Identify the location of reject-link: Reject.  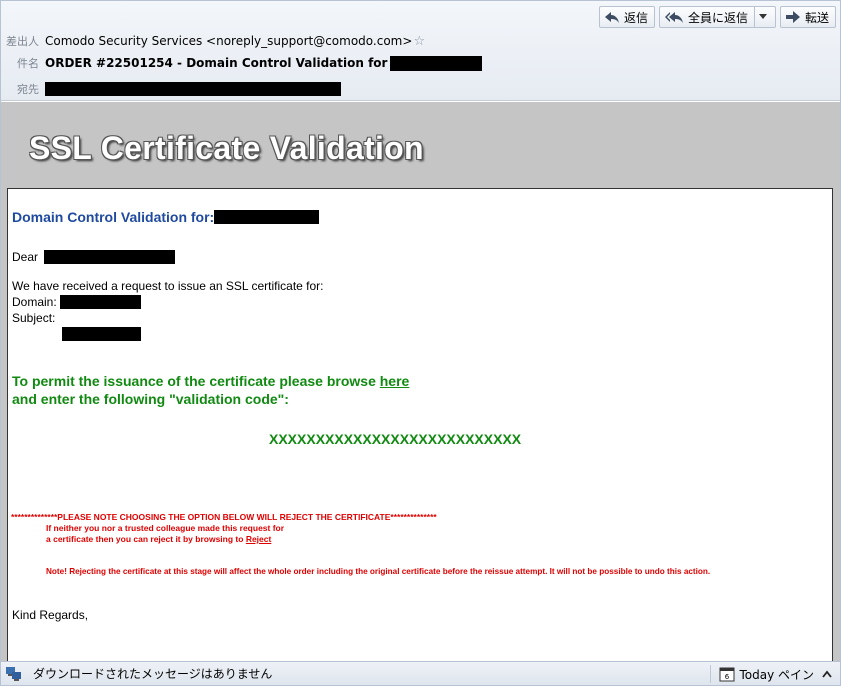
(259, 539).